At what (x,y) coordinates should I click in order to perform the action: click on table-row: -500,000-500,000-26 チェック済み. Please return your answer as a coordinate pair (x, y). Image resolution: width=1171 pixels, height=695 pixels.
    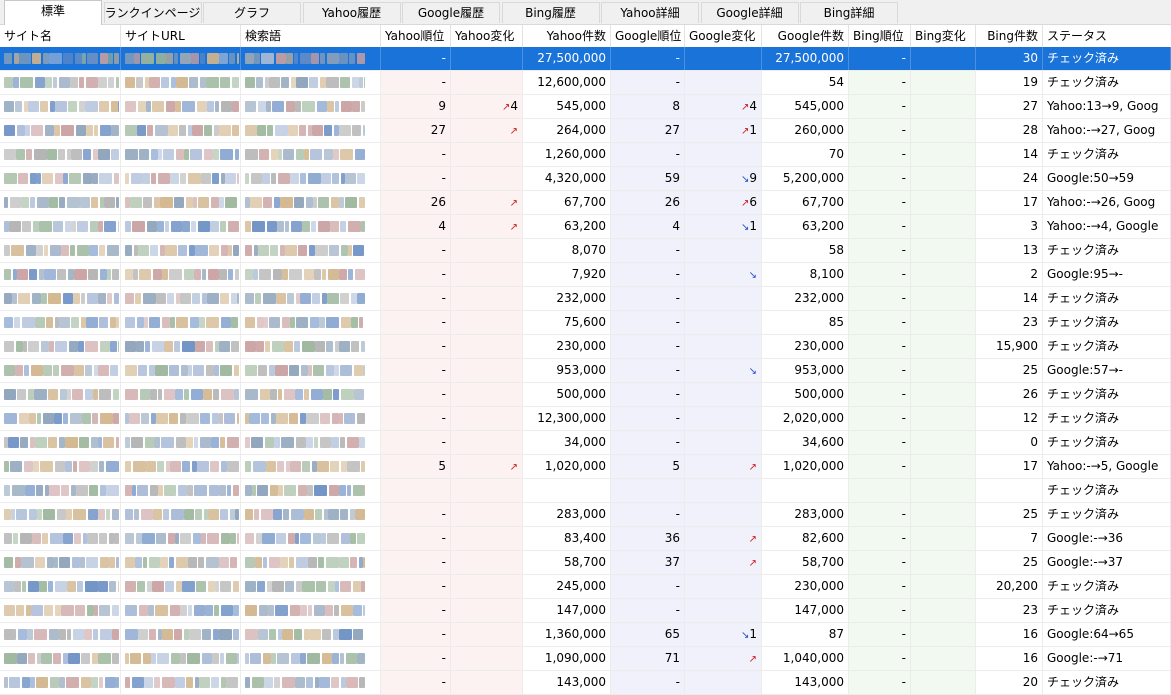
    Looking at the image, I should click on (585, 395).